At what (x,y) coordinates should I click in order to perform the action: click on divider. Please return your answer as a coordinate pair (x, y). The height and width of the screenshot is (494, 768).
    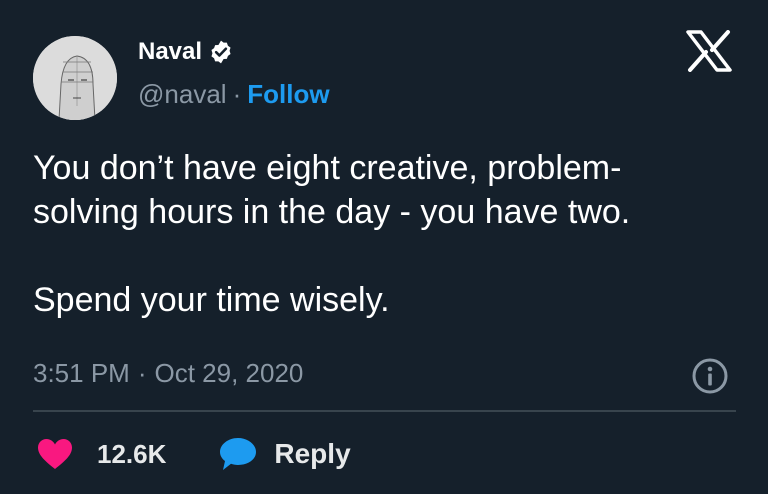
    Looking at the image, I should click on (384, 411).